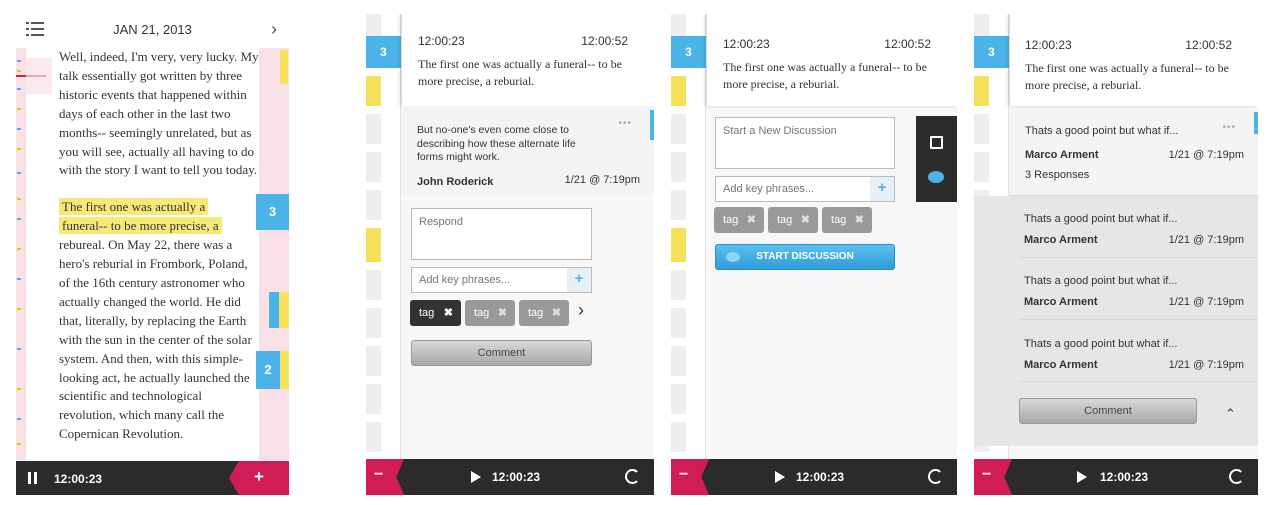  Describe the element at coordinates (152, 29) in the screenshot. I see `date-label: JAN 21, 2013` at that location.